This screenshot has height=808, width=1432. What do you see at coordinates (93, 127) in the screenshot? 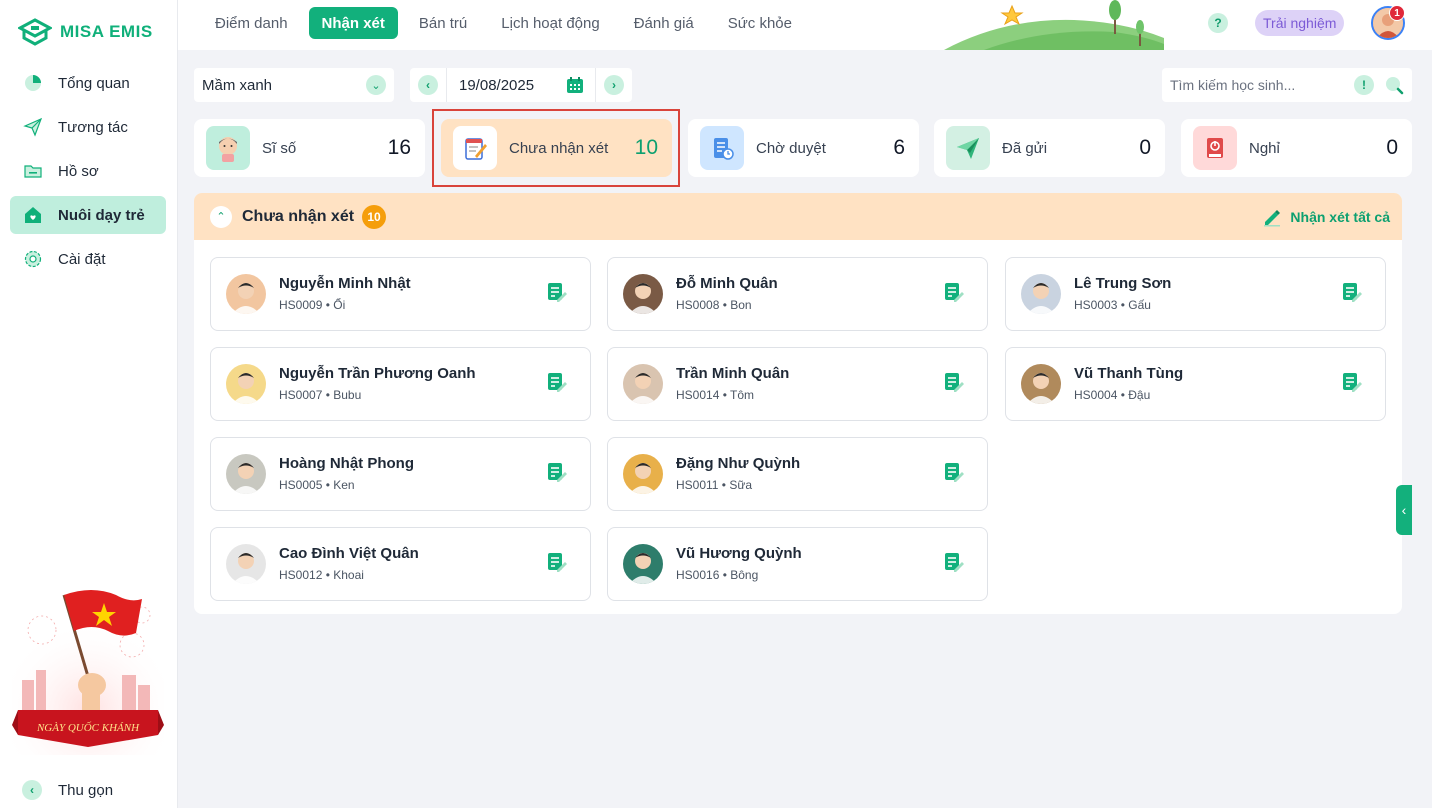
I see `sidebar-item-label: Tương tác` at bounding box center [93, 127].